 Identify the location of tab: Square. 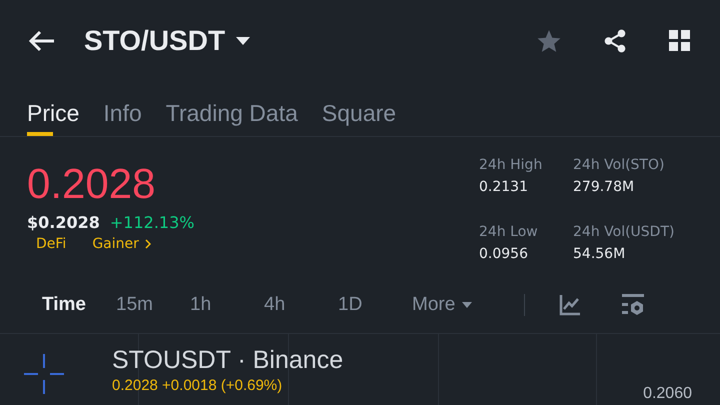
(359, 109).